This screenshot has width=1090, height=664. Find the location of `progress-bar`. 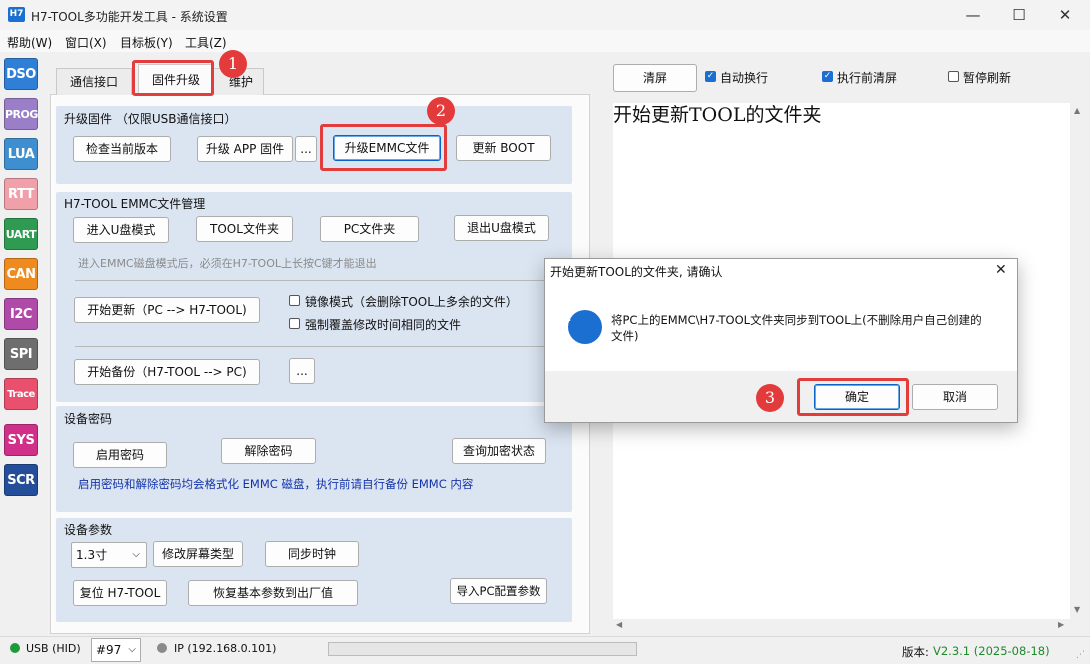

progress-bar is located at coordinates (482, 649).